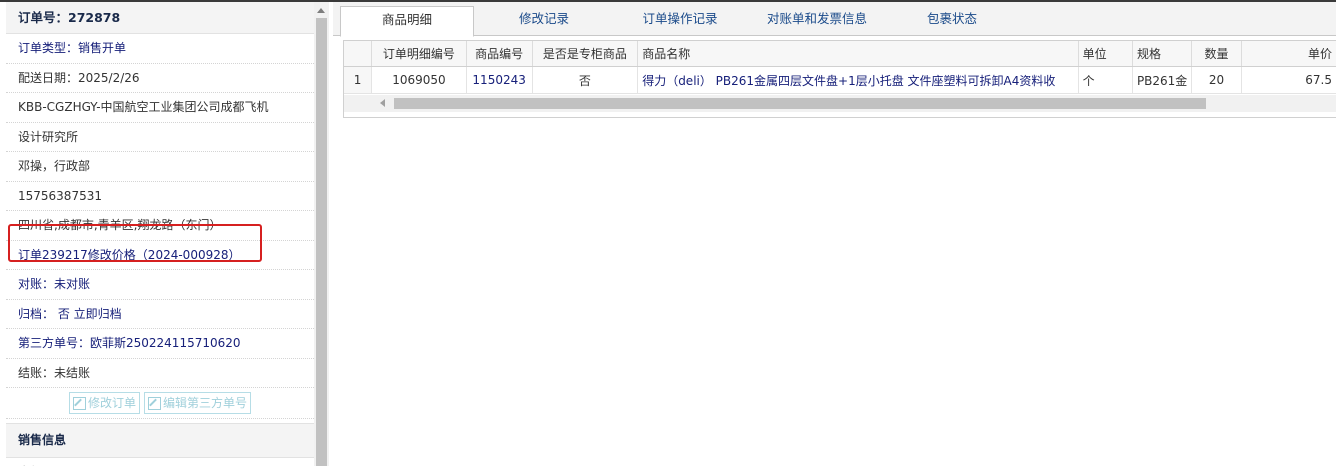 The image size is (1336, 466). What do you see at coordinates (419, 54) in the screenshot?
I see `header-detail-id: 订单明细编号` at bounding box center [419, 54].